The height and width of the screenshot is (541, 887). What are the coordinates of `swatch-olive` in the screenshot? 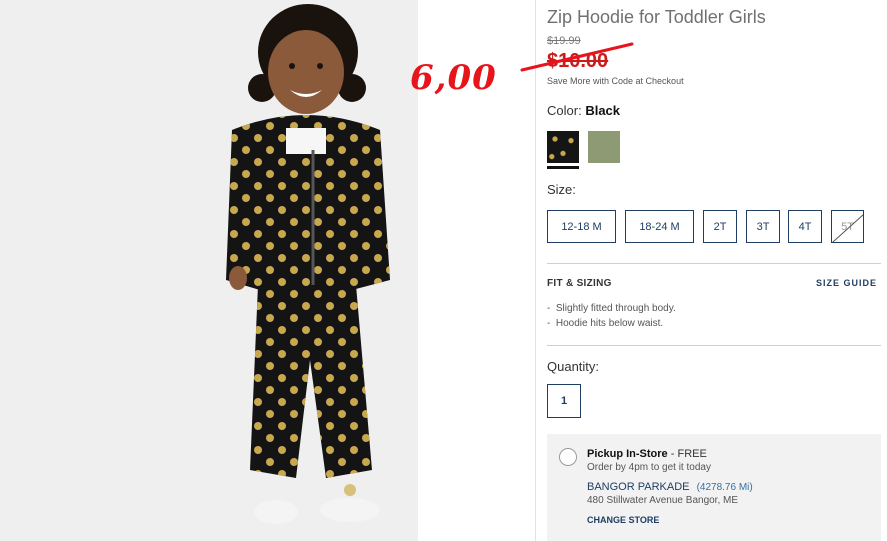 It's located at (604, 147).